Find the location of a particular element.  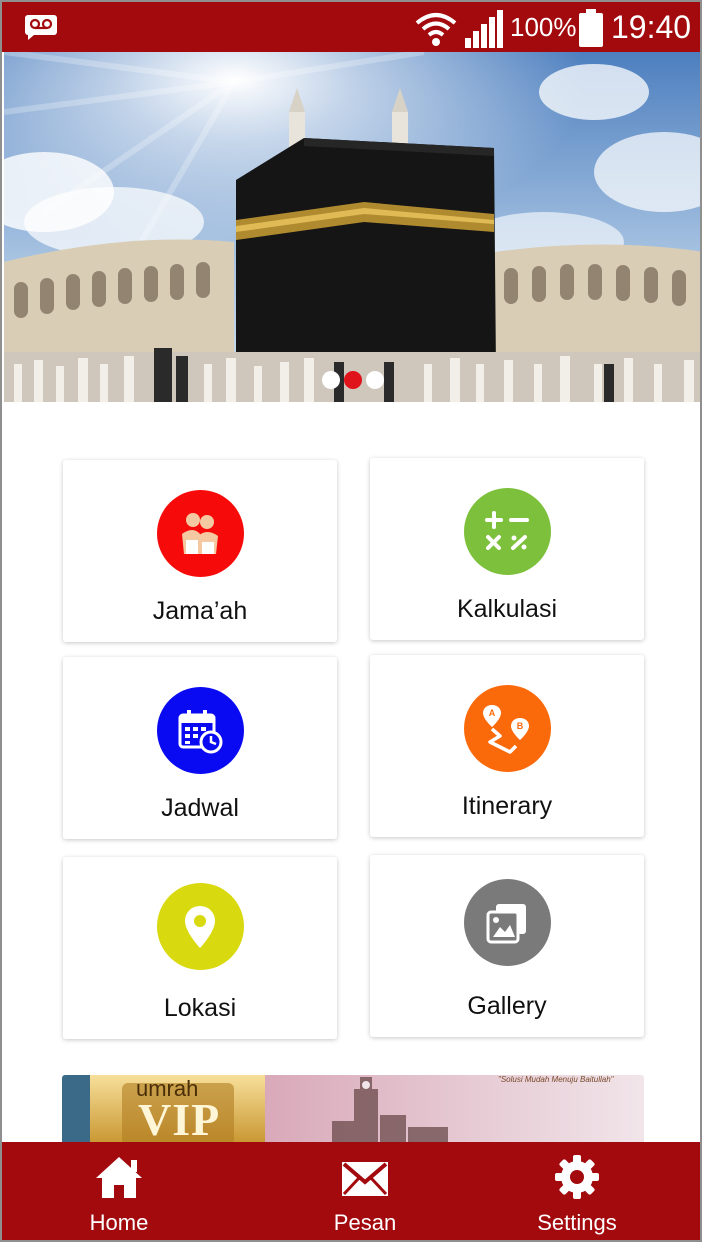

pilgrims-icon is located at coordinates (200, 533).